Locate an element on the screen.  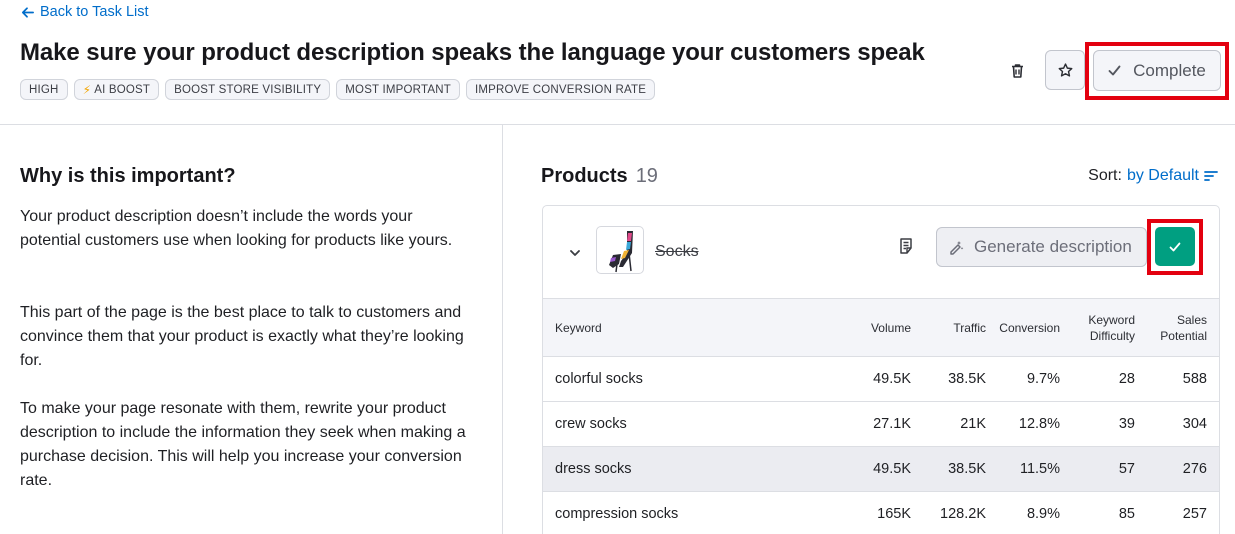
cell-volume: 27.1K is located at coordinates (877, 424).